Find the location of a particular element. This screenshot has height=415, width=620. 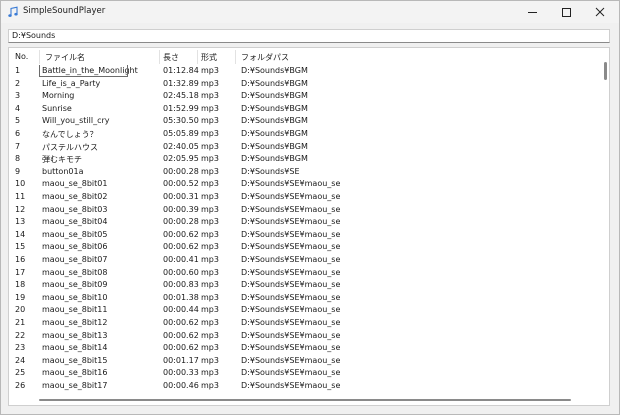

music-note-icon is located at coordinates (13, 12).